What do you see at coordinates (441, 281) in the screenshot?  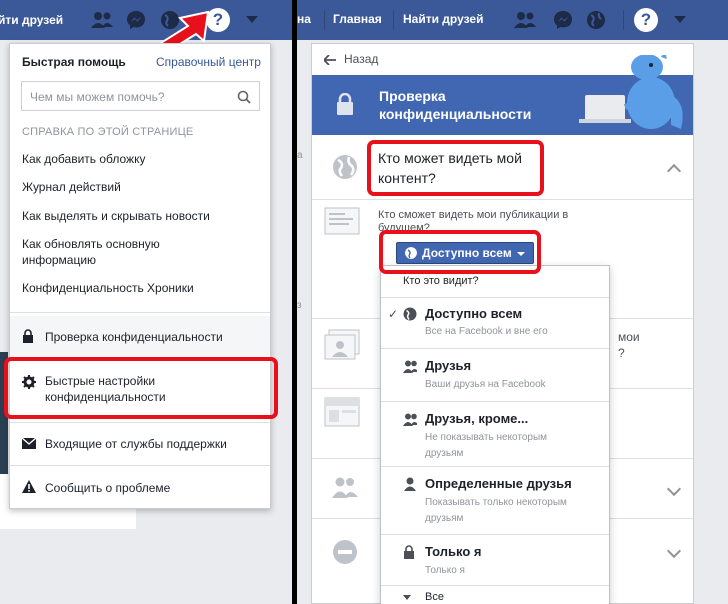 I see `menu-header: Кто это видит?` at bounding box center [441, 281].